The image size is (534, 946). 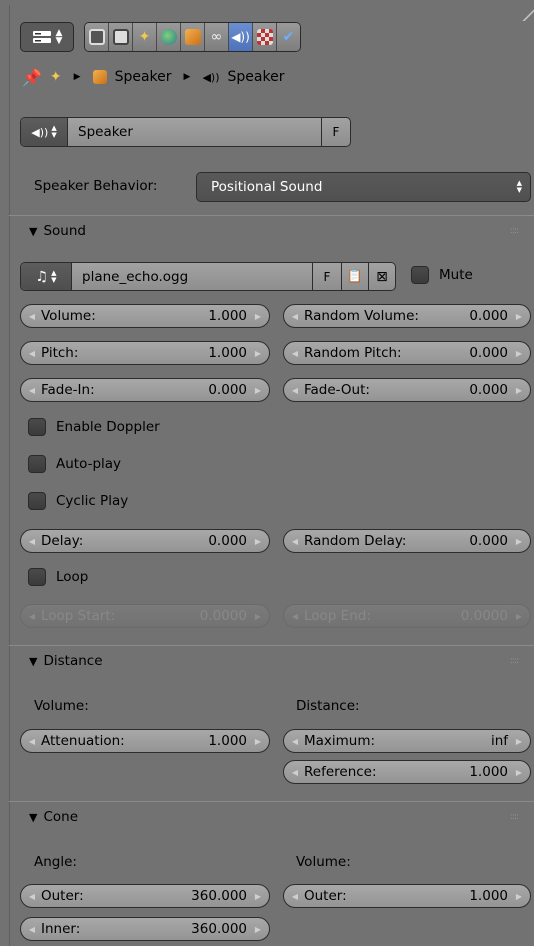 I want to click on angle-outer-value: 360.000, so click(x=219, y=896).